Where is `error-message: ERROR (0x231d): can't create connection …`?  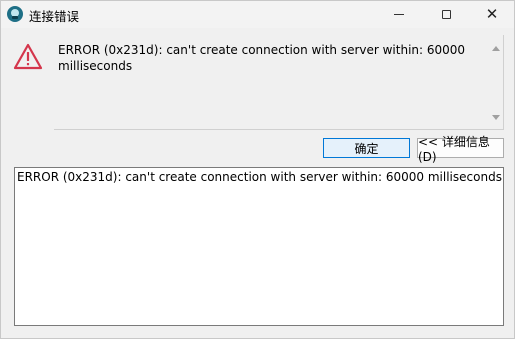
error-message: ERROR (0x231d): can't create connection … is located at coordinates (262, 58).